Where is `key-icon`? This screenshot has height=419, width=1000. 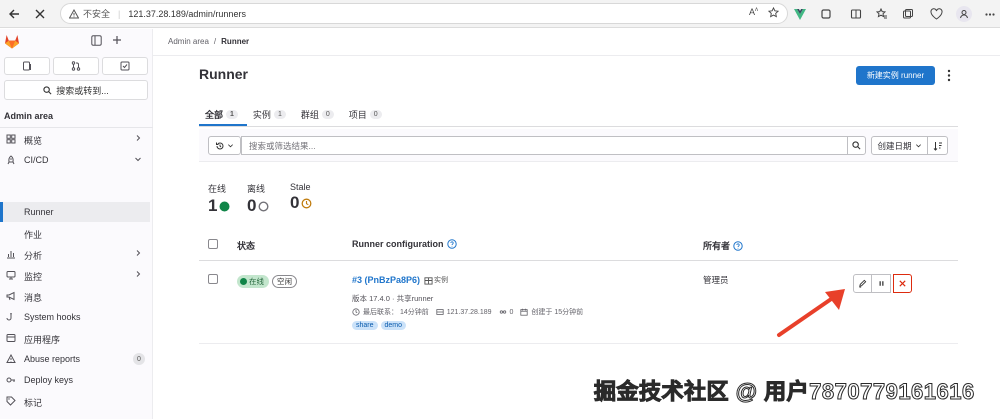
key-icon is located at coordinates (10, 380).